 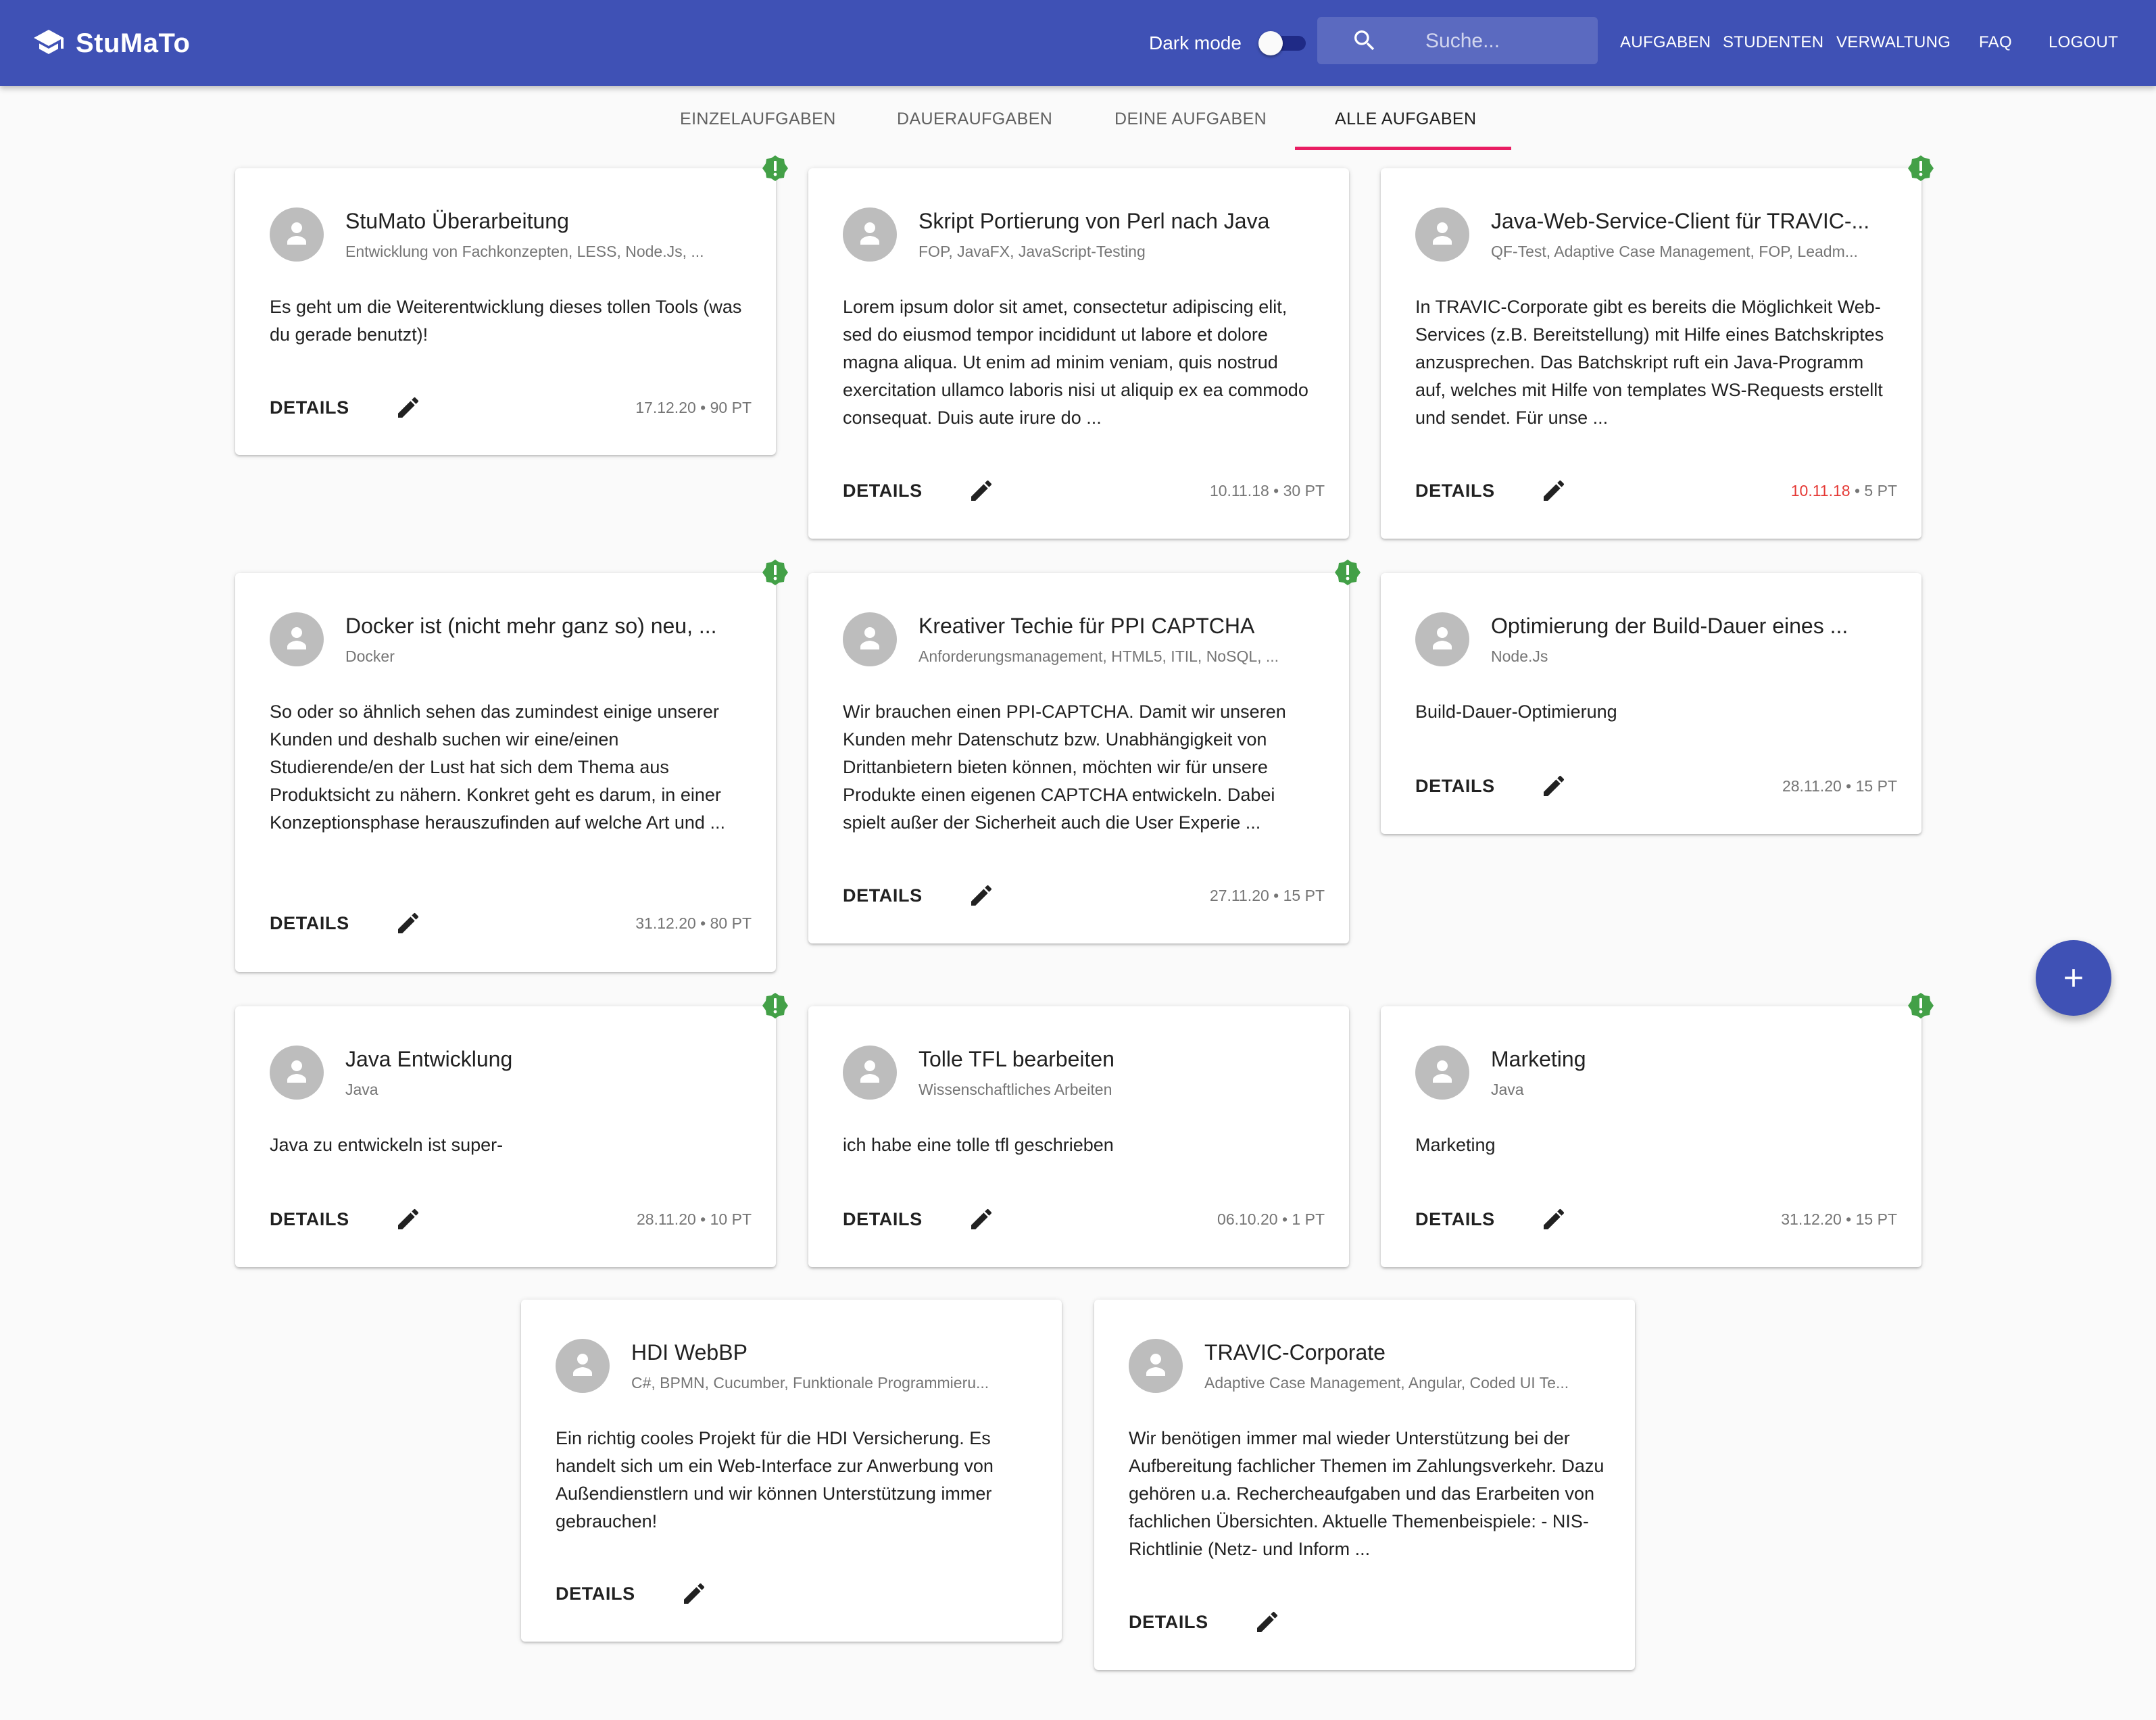 What do you see at coordinates (1506, 41) in the screenshot?
I see `search-input` at bounding box center [1506, 41].